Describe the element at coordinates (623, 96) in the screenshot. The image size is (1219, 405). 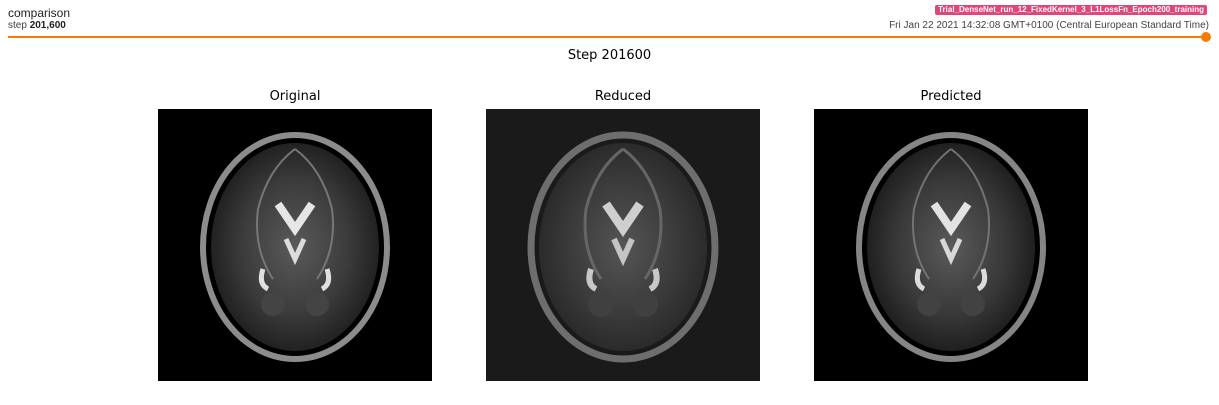
I see `panel-title: Reduced` at that location.